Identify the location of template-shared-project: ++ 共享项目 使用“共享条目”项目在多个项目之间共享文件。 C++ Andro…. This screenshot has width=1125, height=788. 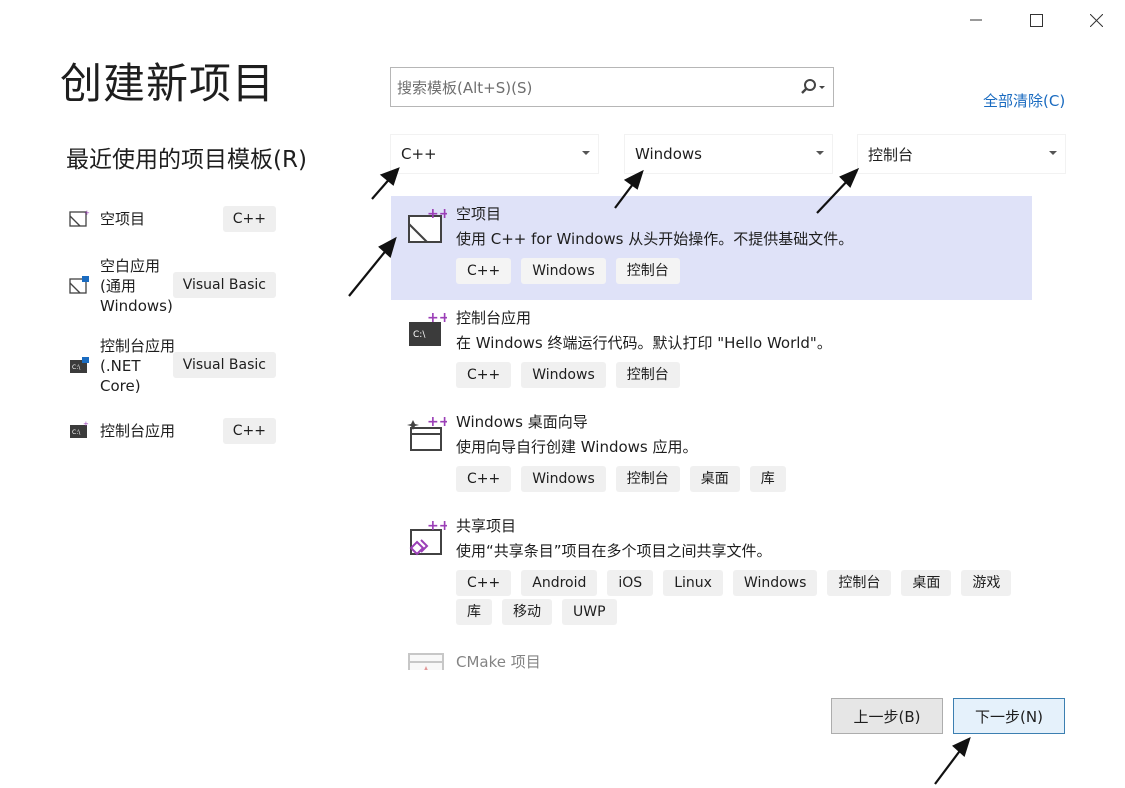
(711, 573).